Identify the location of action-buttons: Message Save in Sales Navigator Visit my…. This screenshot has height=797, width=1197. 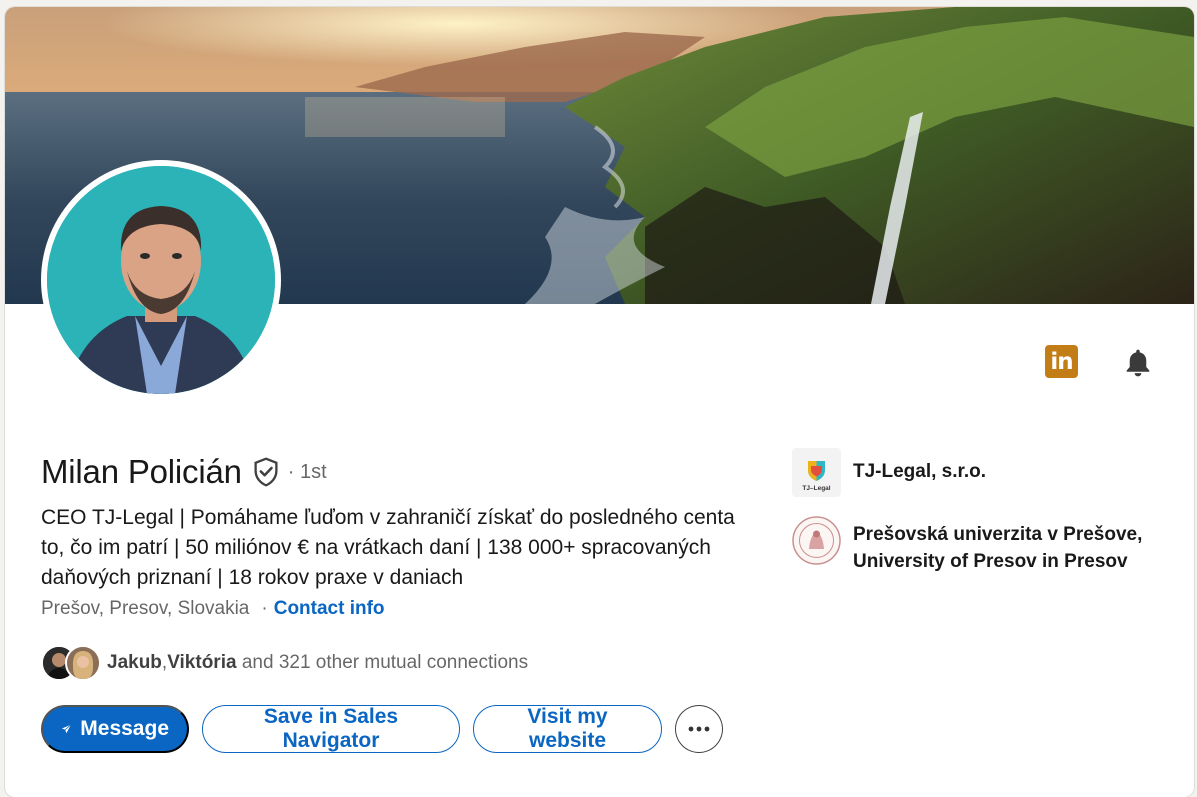
(382, 729).